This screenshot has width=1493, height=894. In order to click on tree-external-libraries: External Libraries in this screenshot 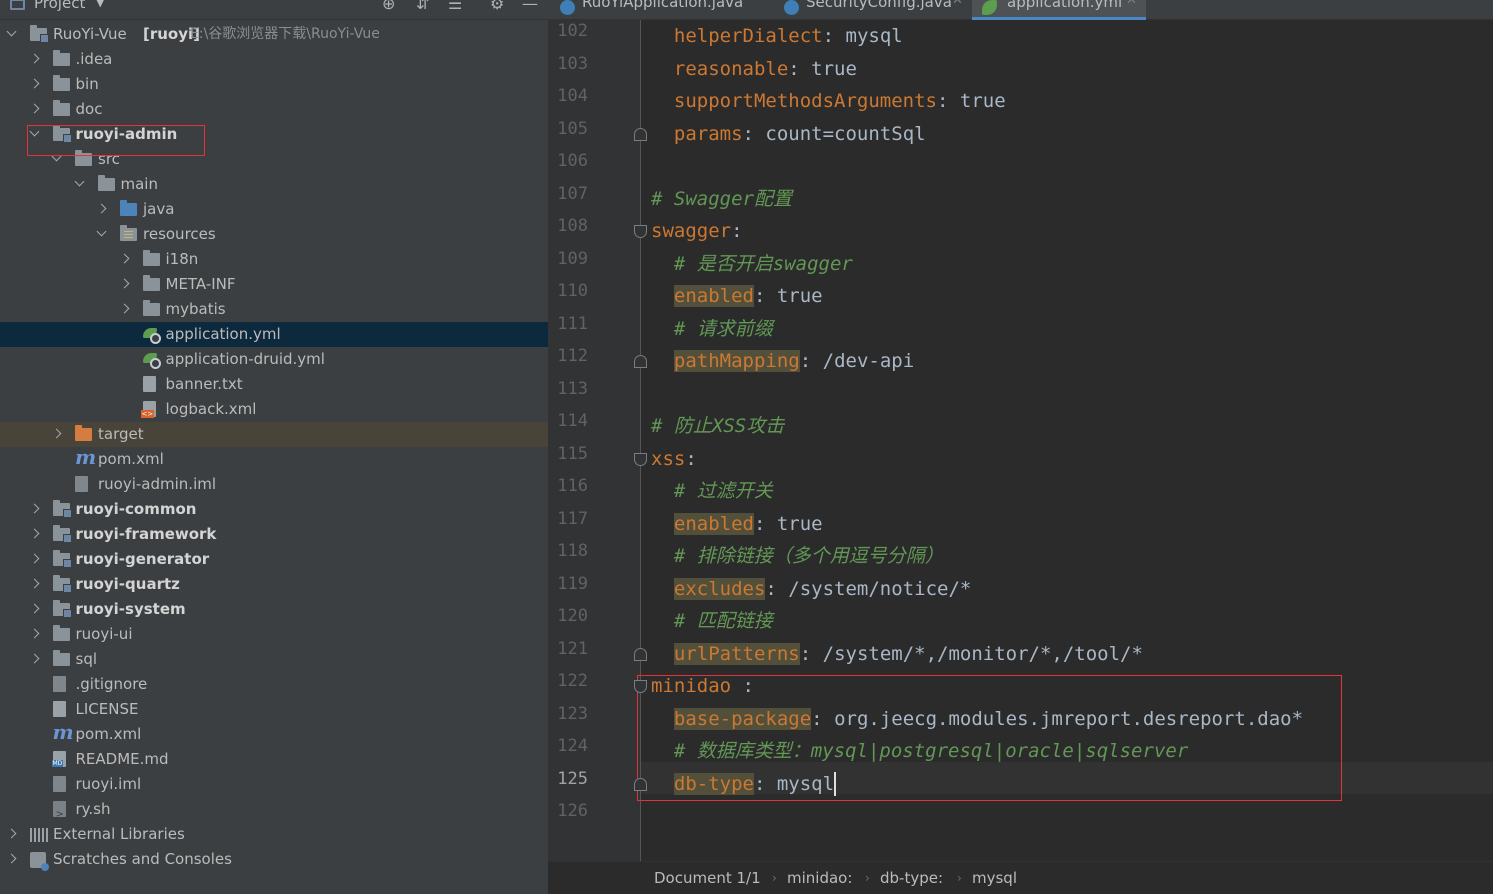, I will do `click(274, 834)`.